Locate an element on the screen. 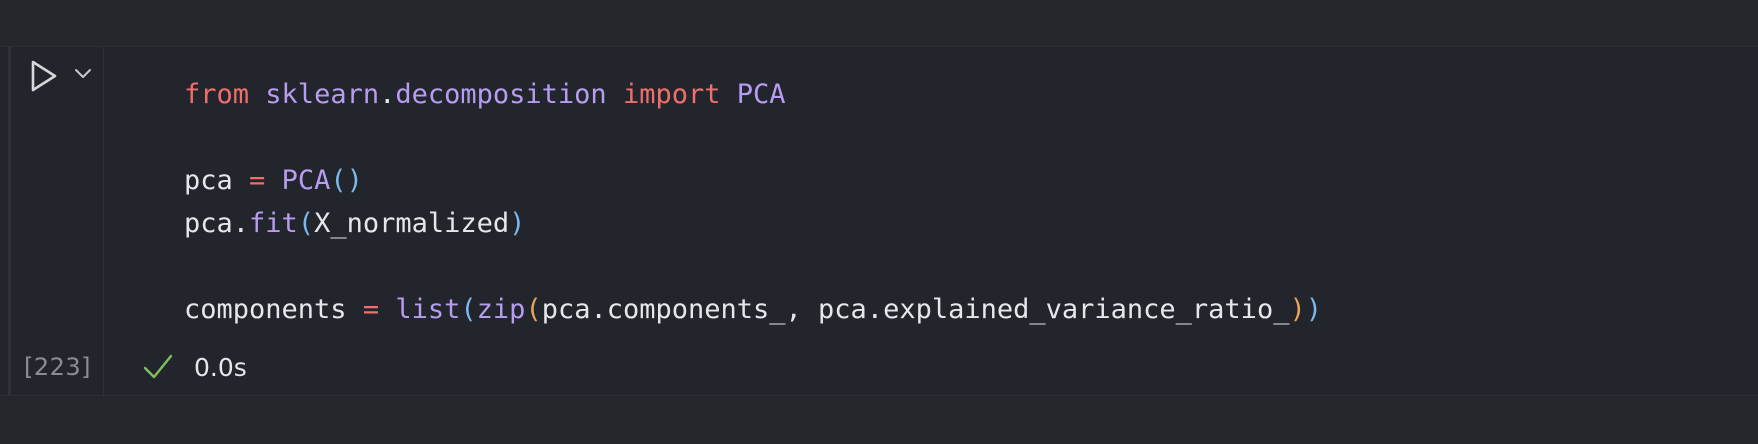 This screenshot has height=444, width=1758. code-line: pca.fit(X_normalized) is located at coordinates (753, 223).